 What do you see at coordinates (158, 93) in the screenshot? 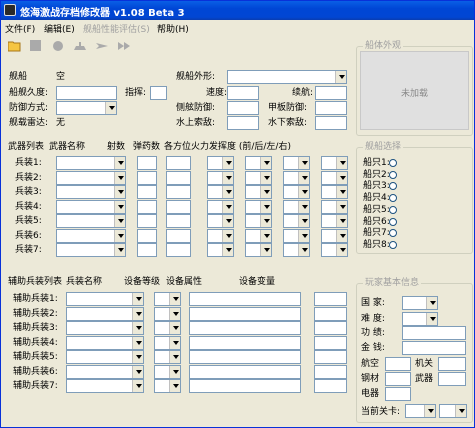
I see `command-input` at bounding box center [158, 93].